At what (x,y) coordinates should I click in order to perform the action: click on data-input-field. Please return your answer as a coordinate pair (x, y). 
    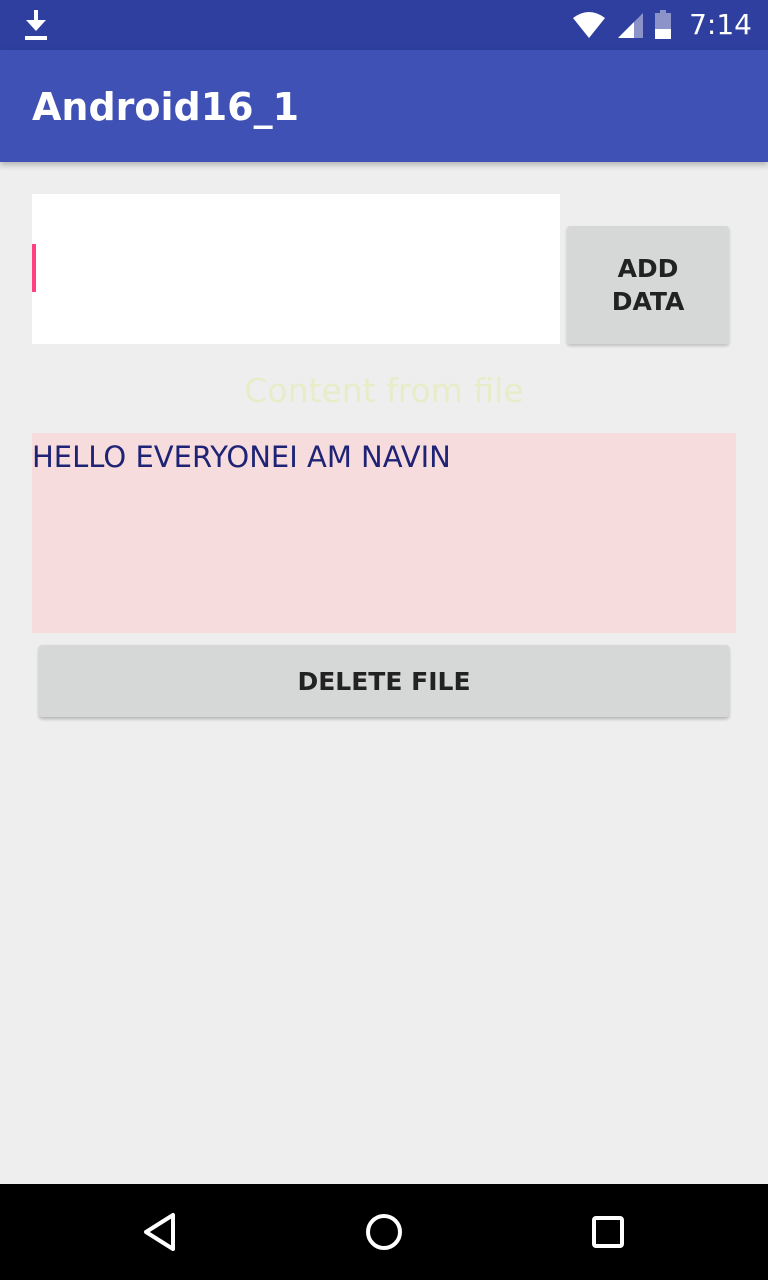
    Looking at the image, I should click on (296, 269).